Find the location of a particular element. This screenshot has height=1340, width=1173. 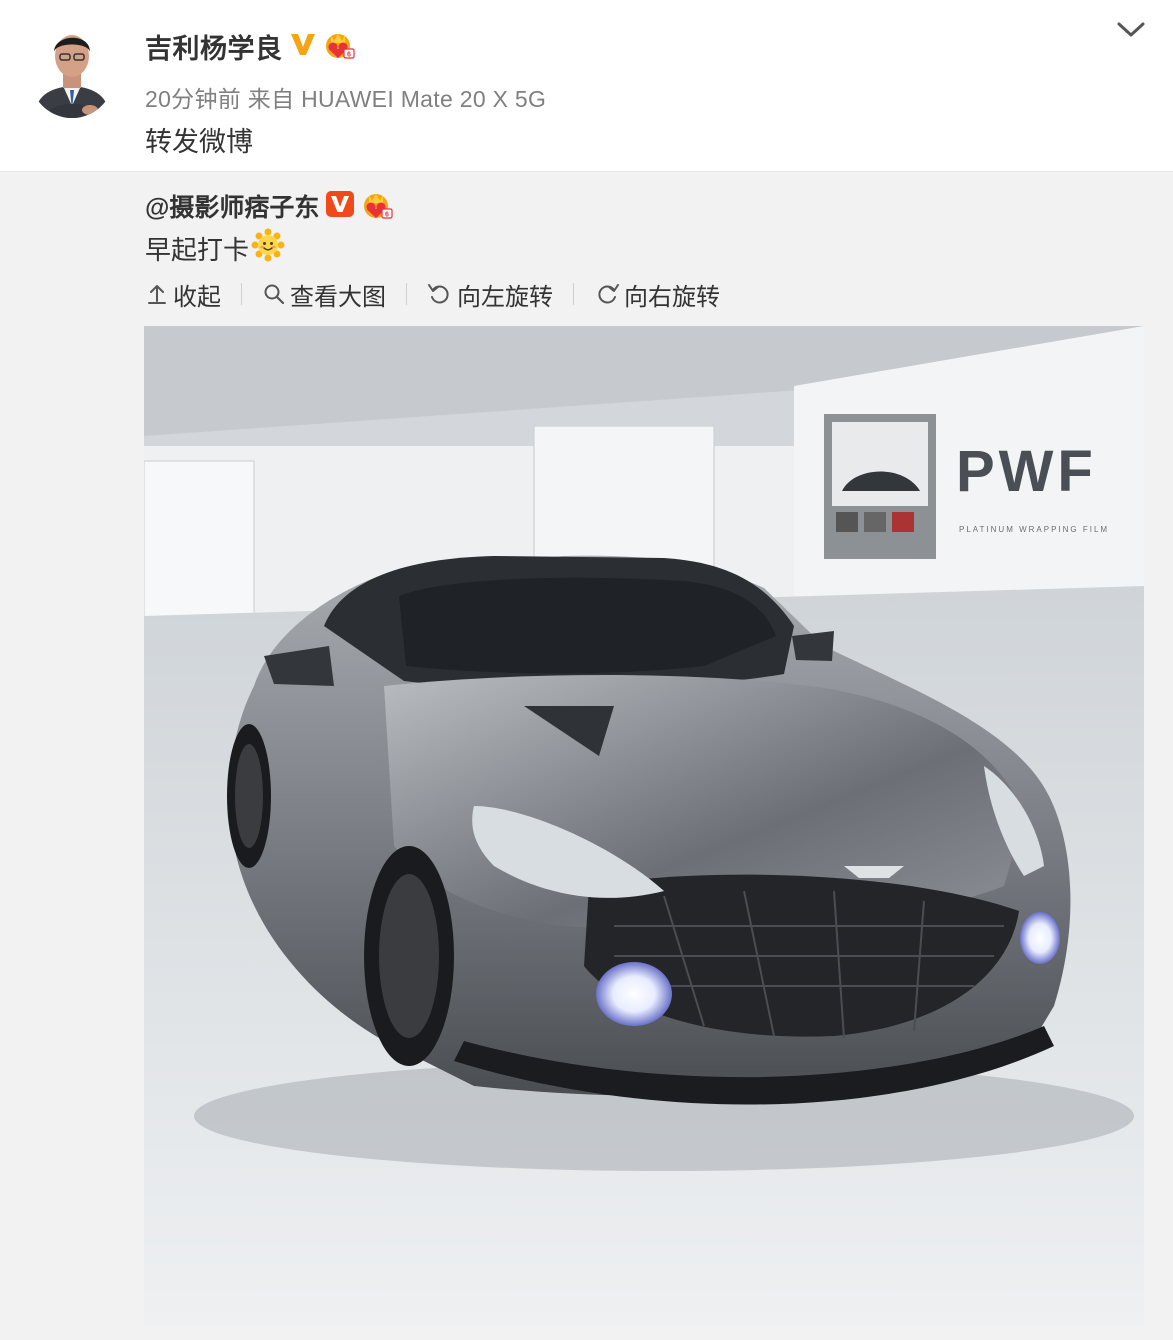

chevron-down-icon is located at coordinates (1131, 29).